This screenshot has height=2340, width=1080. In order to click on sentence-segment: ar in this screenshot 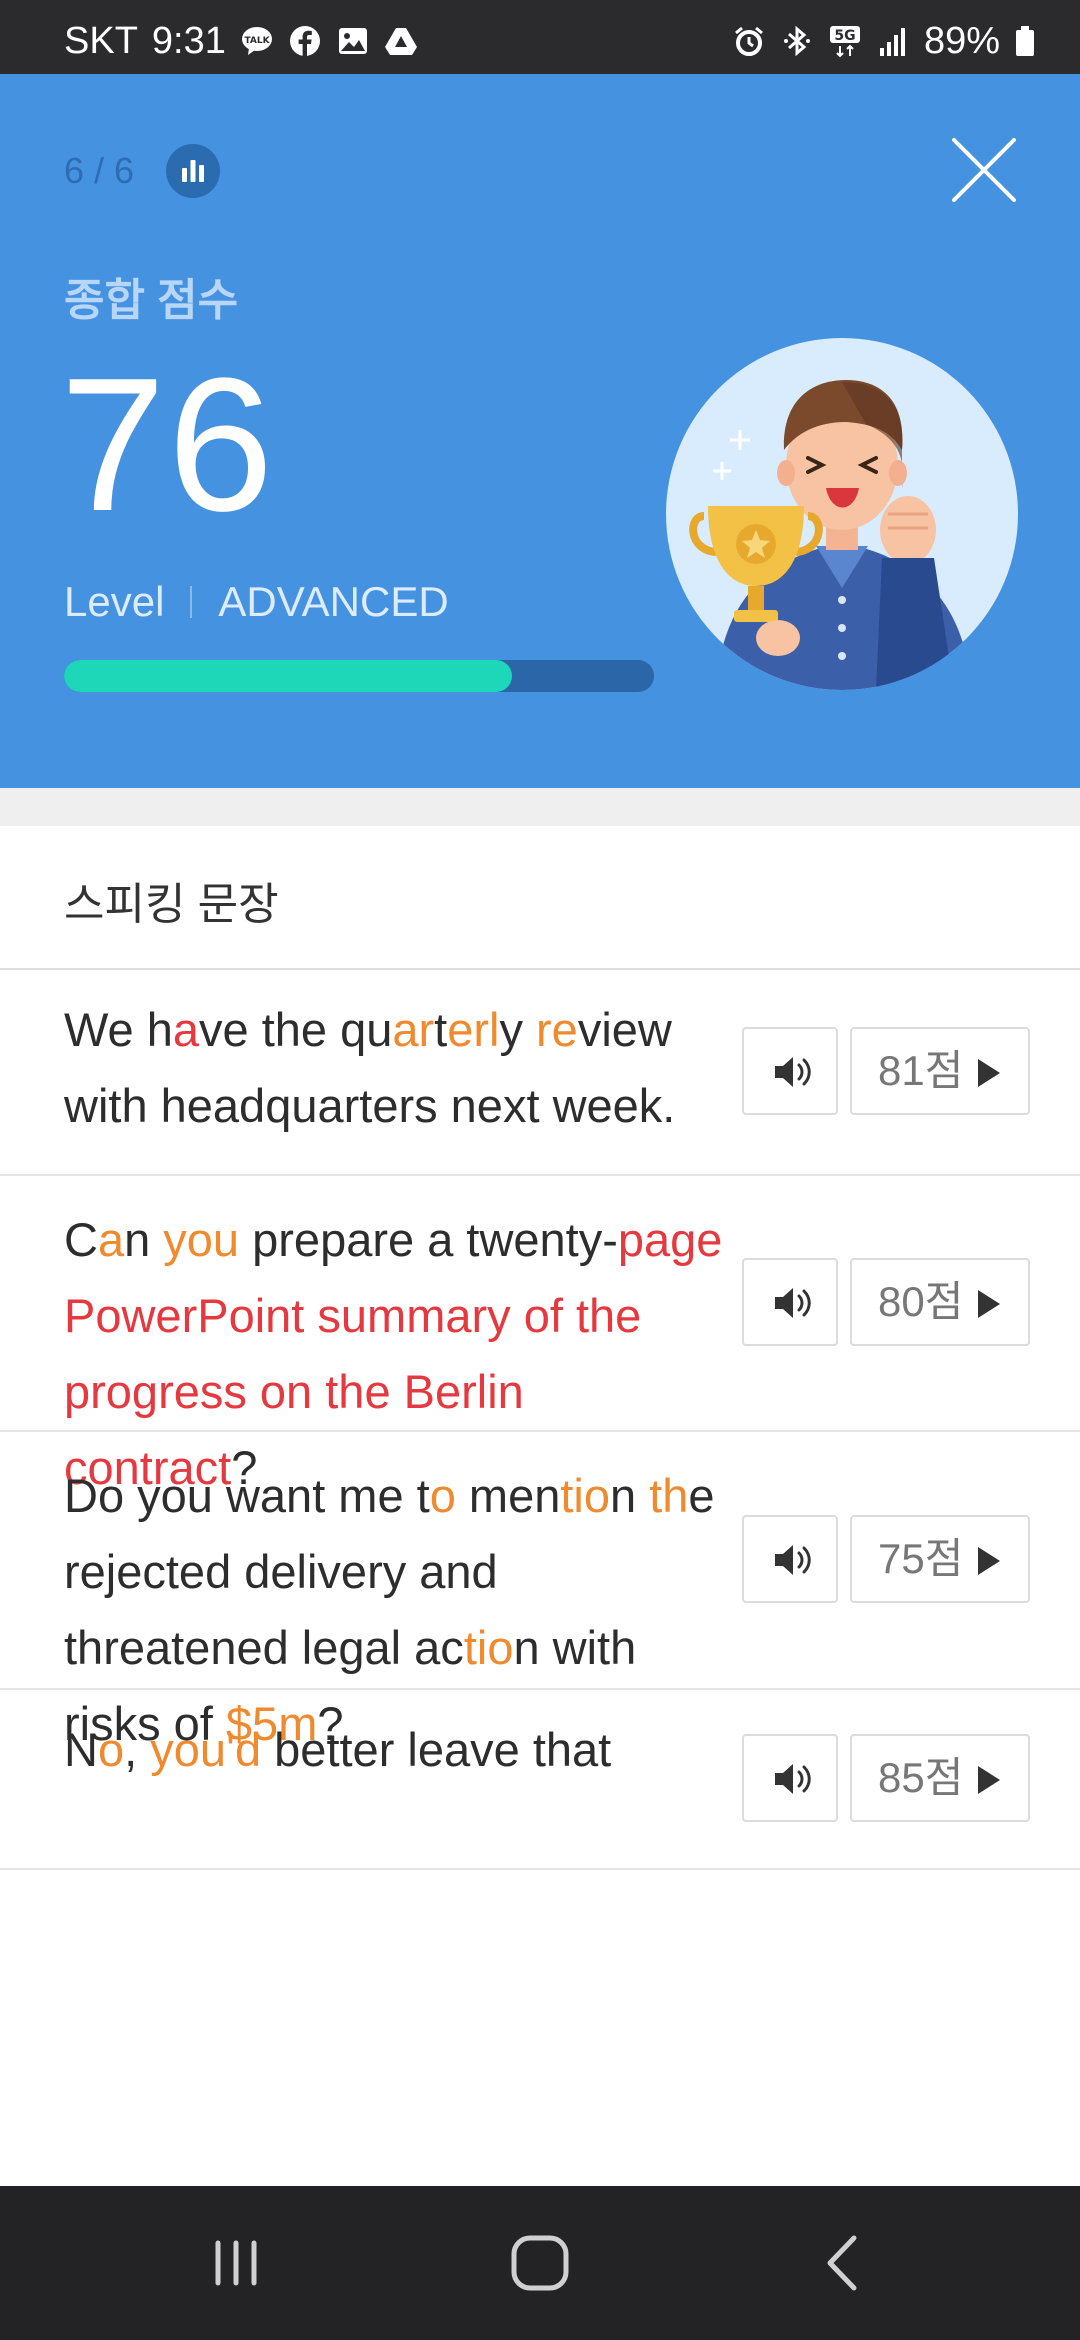, I will do `click(413, 1029)`.